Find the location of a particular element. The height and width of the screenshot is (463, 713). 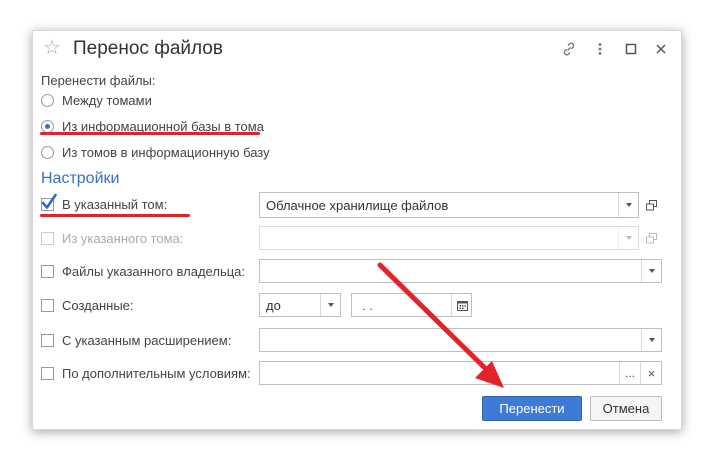

cancel-button: Отмена is located at coordinates (626, 408).